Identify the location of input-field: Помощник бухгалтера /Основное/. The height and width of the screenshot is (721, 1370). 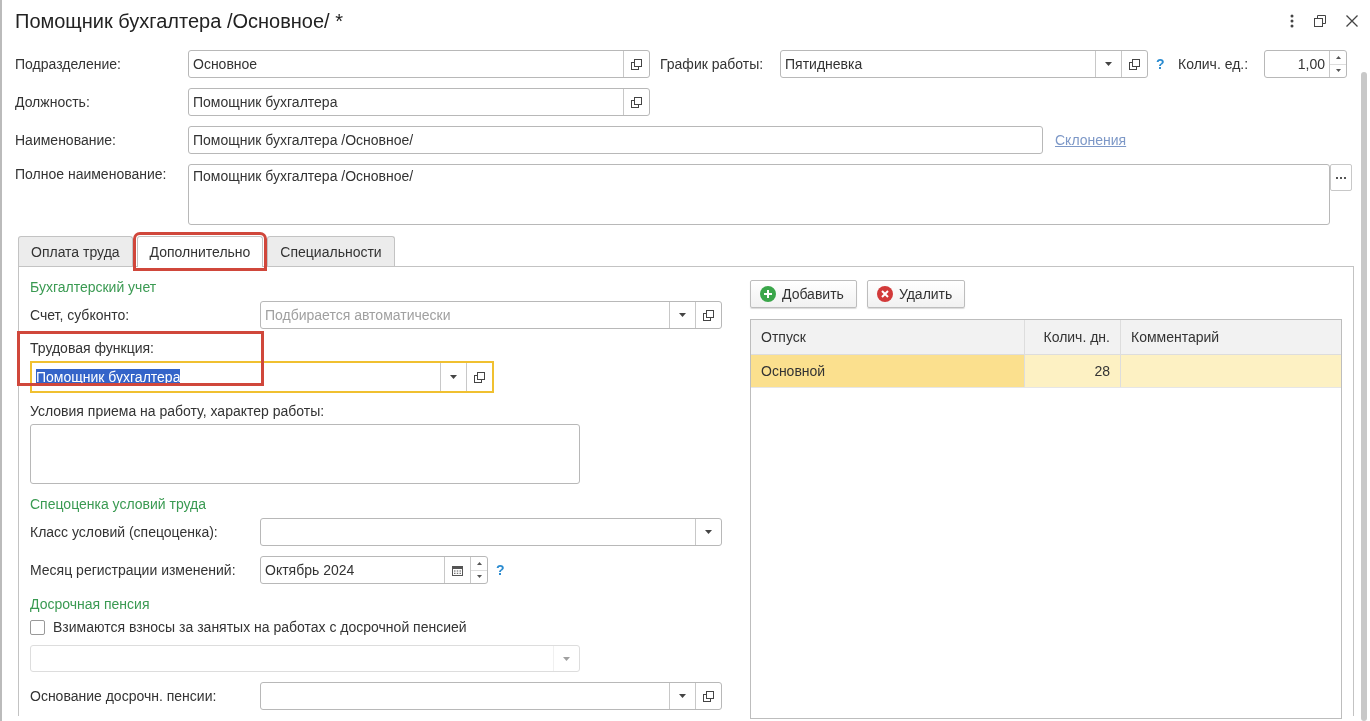
(615, 140).